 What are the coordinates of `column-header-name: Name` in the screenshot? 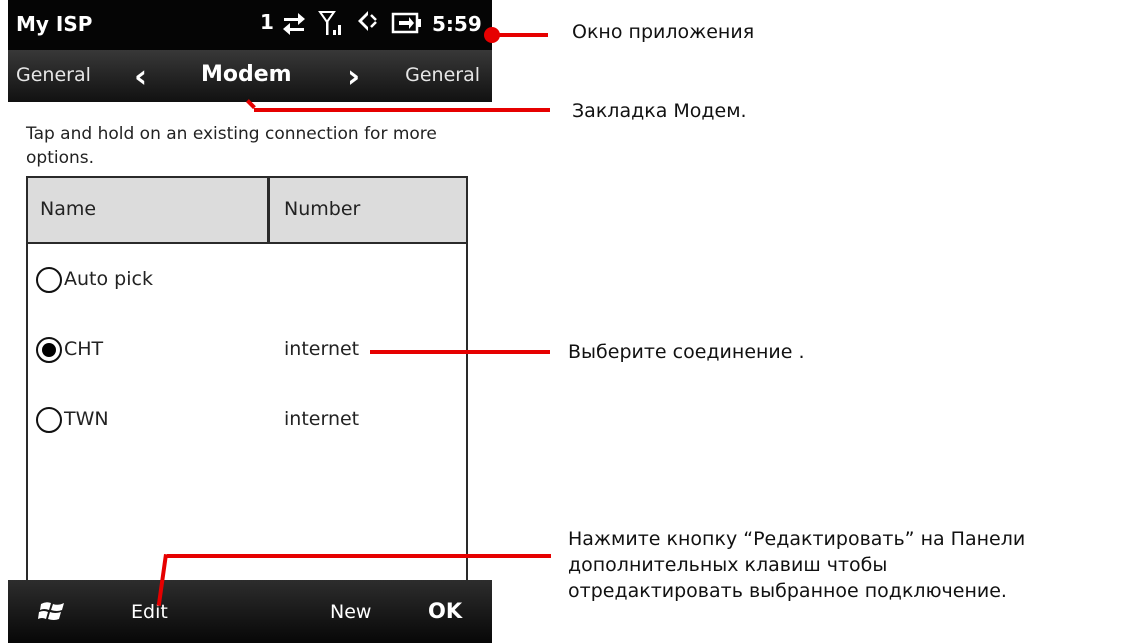 It's located at (68, 209).